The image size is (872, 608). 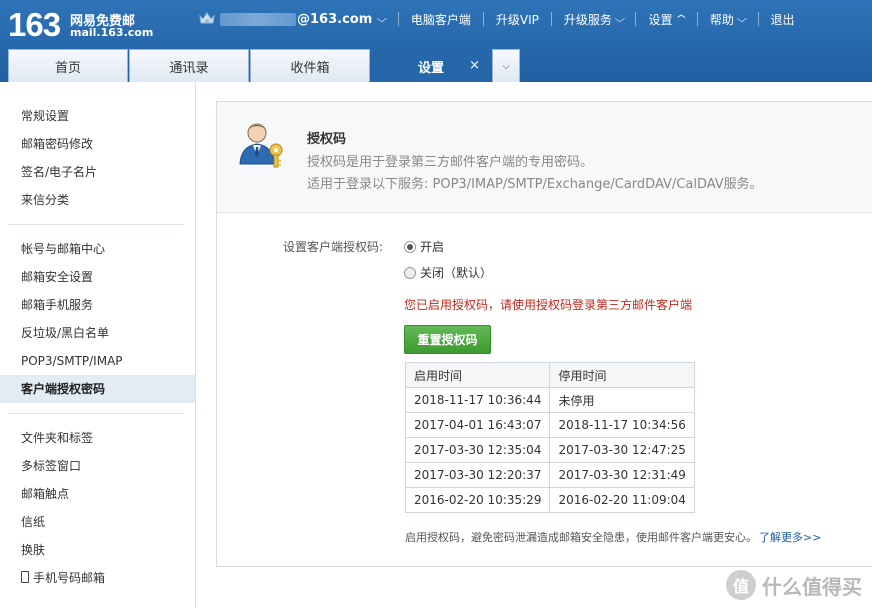 I want to click on table-row: 2018-11-17 10:36:44 未停用, so click(x=549, y=400).